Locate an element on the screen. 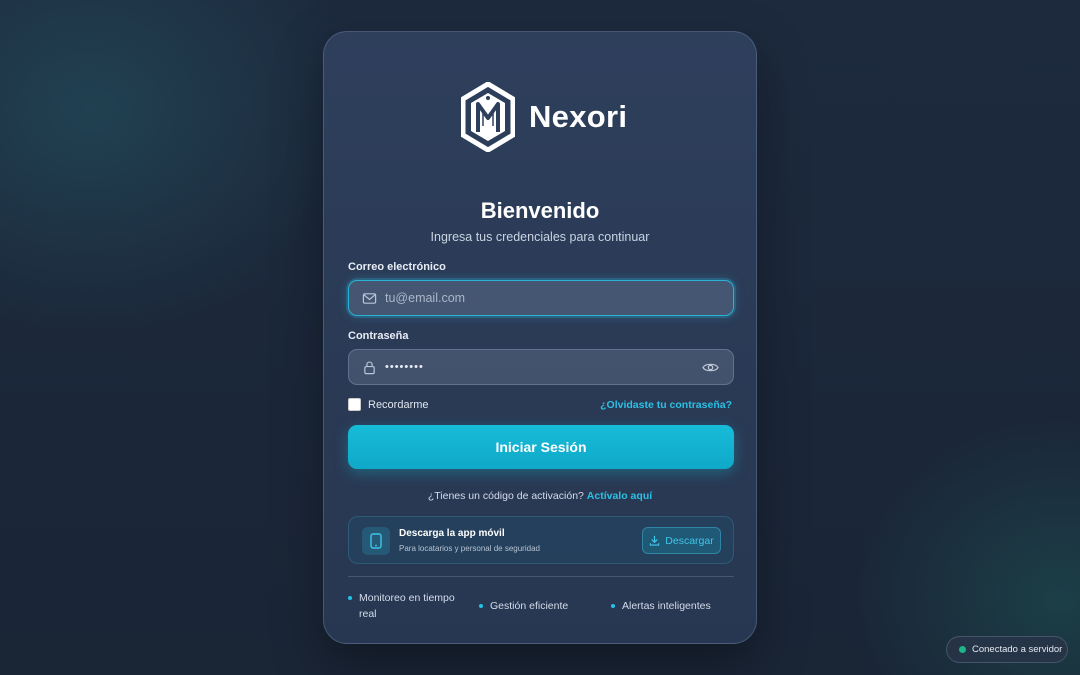  password-label: Contraseña is located at coordinates (378, 336).